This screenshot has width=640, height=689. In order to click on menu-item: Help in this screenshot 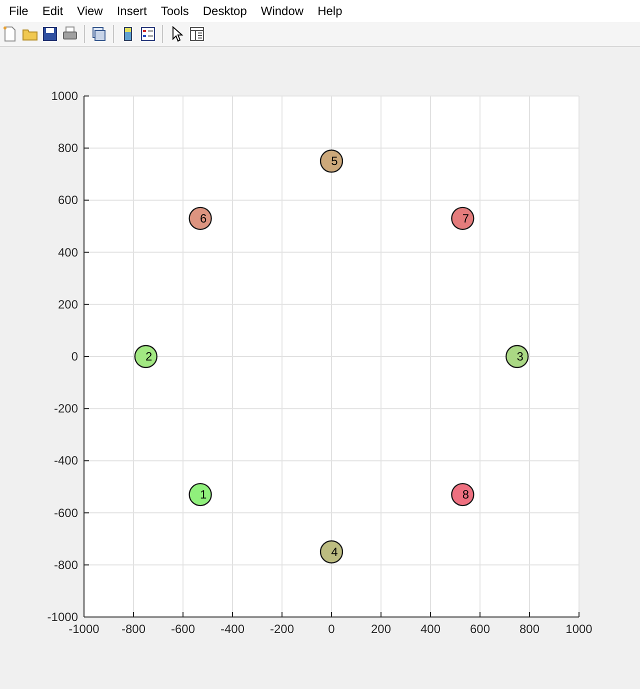, I will do `click(330, 11)`.